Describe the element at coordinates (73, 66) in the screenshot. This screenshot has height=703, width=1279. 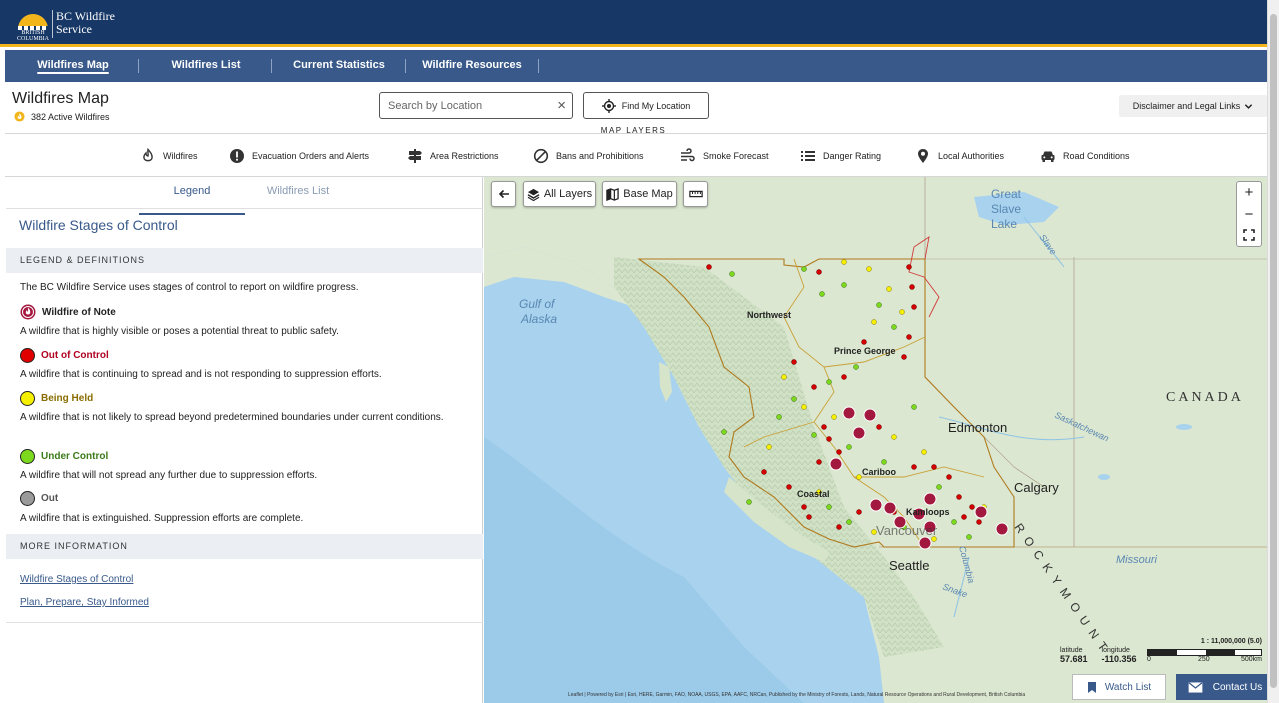
I see `nav-wildfires-map: Wildfires Map` at that location.